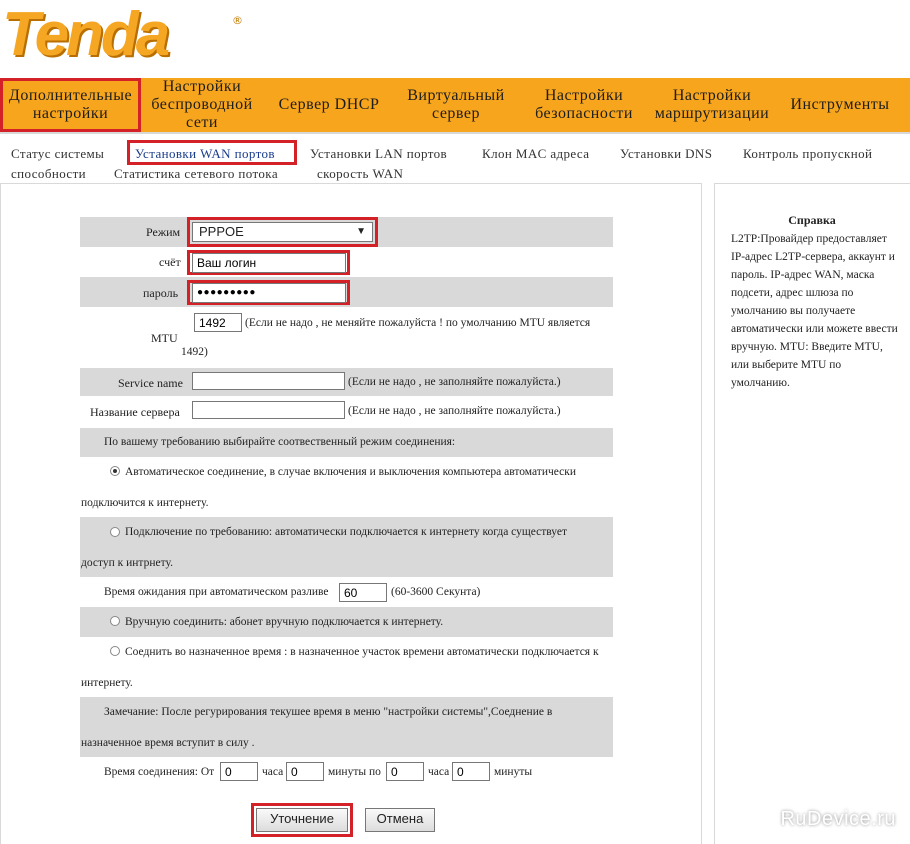  What do you see at coordinates (436, 592) in the screenshot?
I see `idle-time-hint: (60-3600 Секунта)` at bounding box center [436, 592].